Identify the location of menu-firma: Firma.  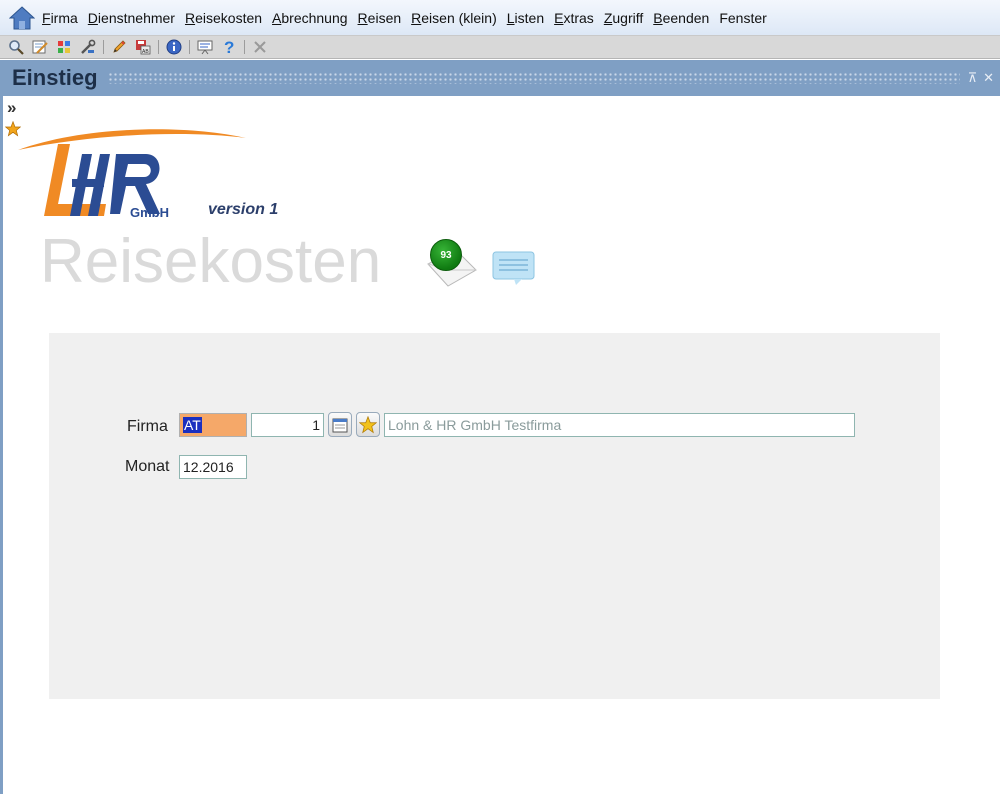
(60, 18).